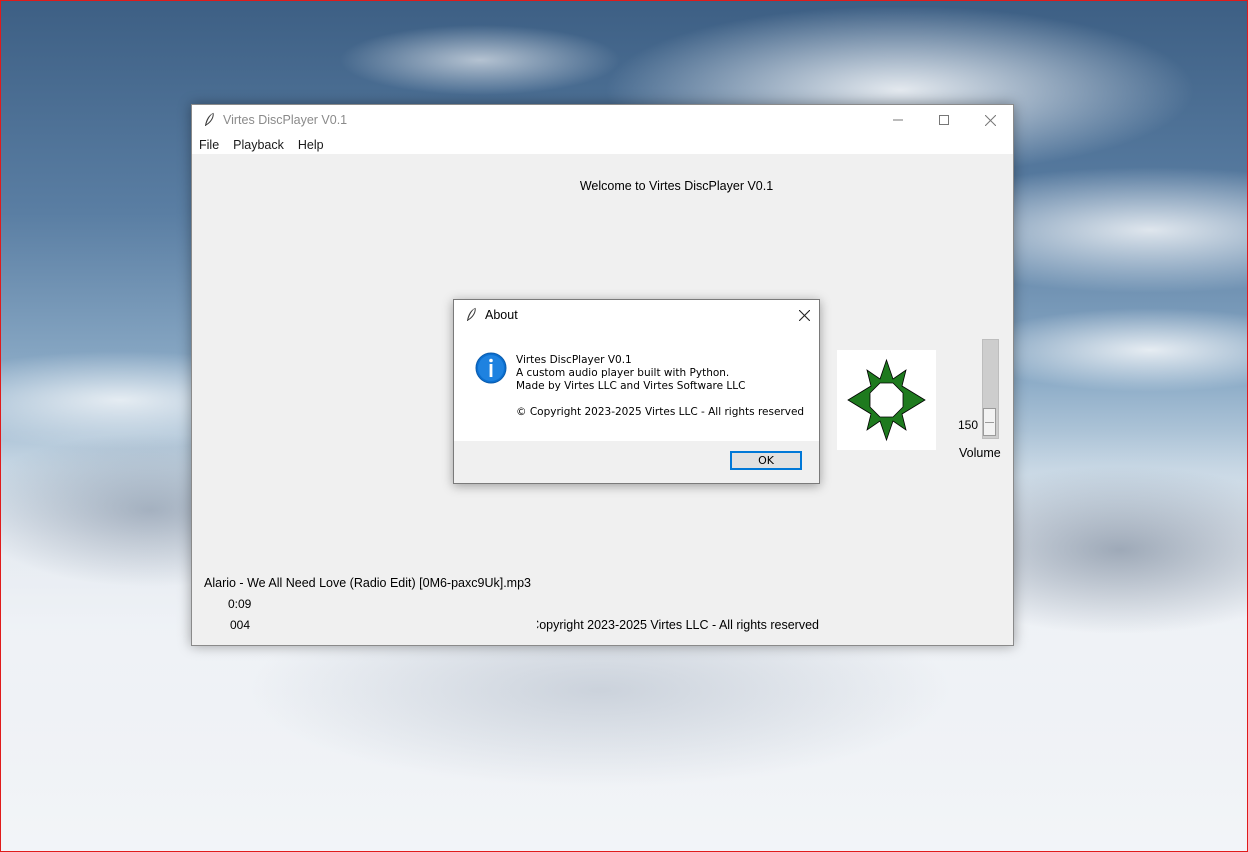 The width and height of the screenshot is (1248, 852). What do you see at coordinates (240, 625) in the screenshot?
I see `track-number: 004` at bounding box center [240, 625].